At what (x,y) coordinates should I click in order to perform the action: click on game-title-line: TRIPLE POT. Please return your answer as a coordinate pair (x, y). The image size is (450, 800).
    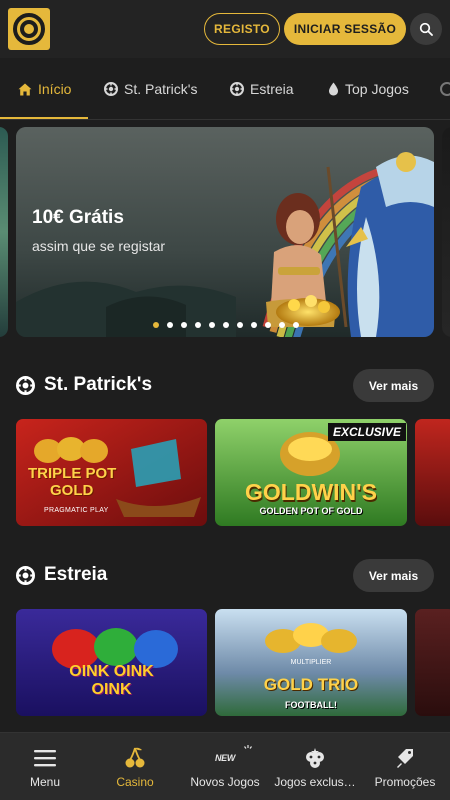
    Looking at the image, I should click on (72, 473).